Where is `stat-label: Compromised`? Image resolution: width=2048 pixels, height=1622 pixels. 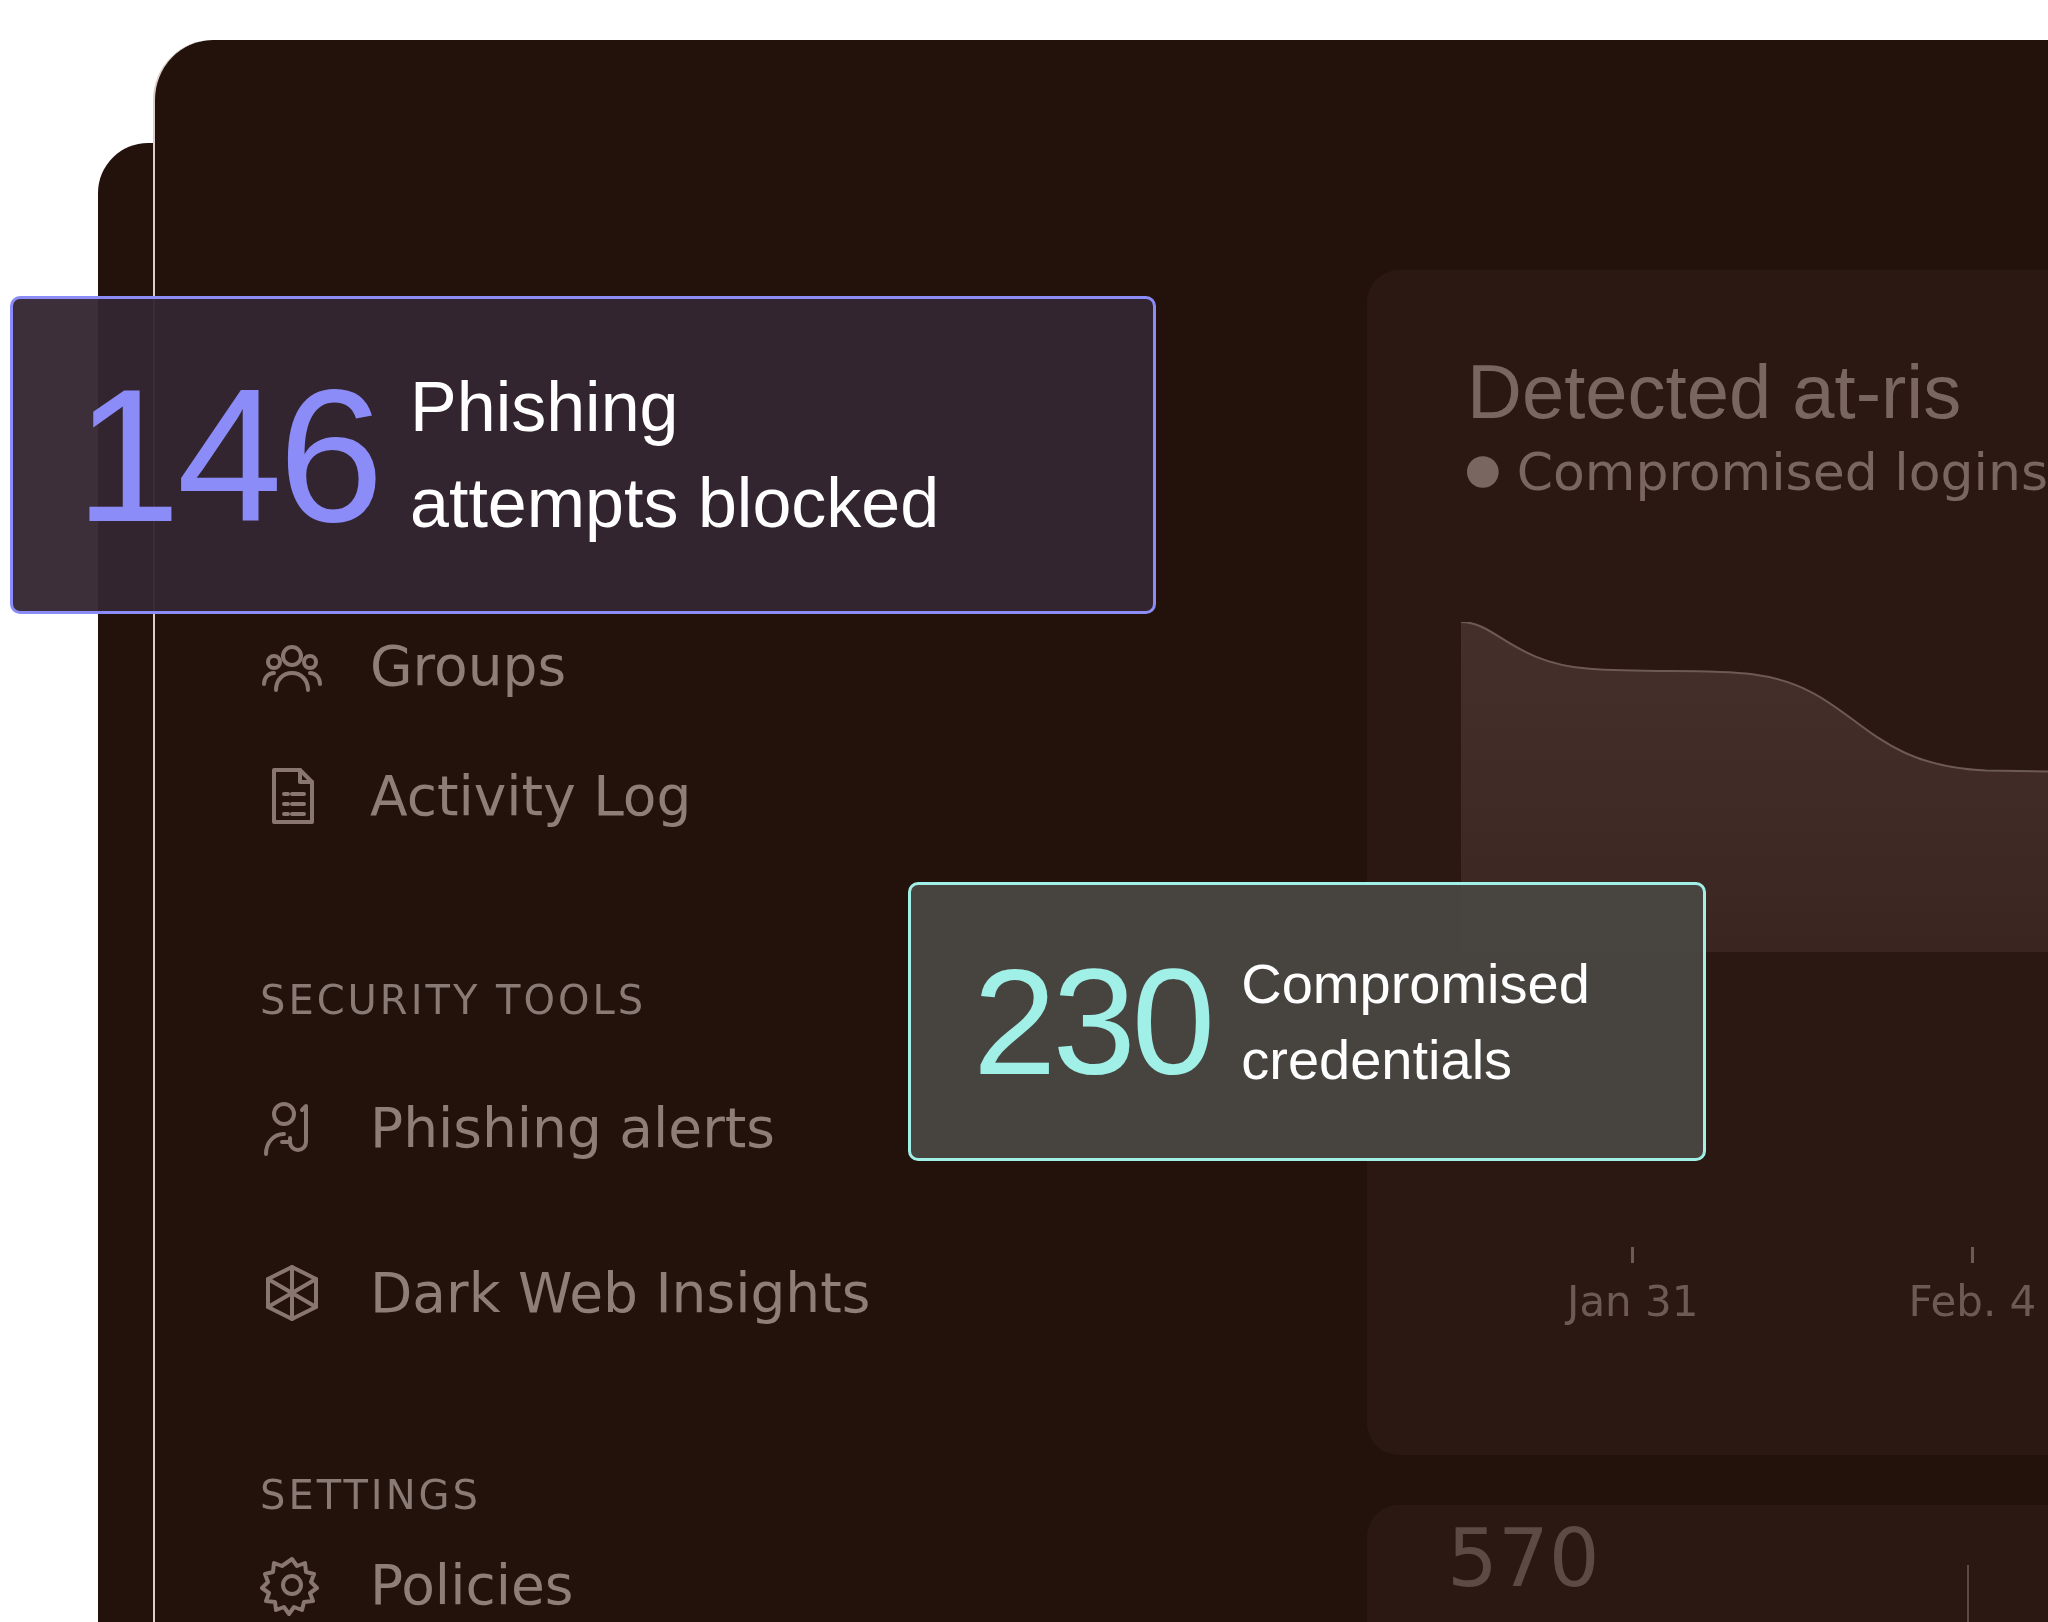
stat-label: Compromised is located at coordinates (1415, 983).